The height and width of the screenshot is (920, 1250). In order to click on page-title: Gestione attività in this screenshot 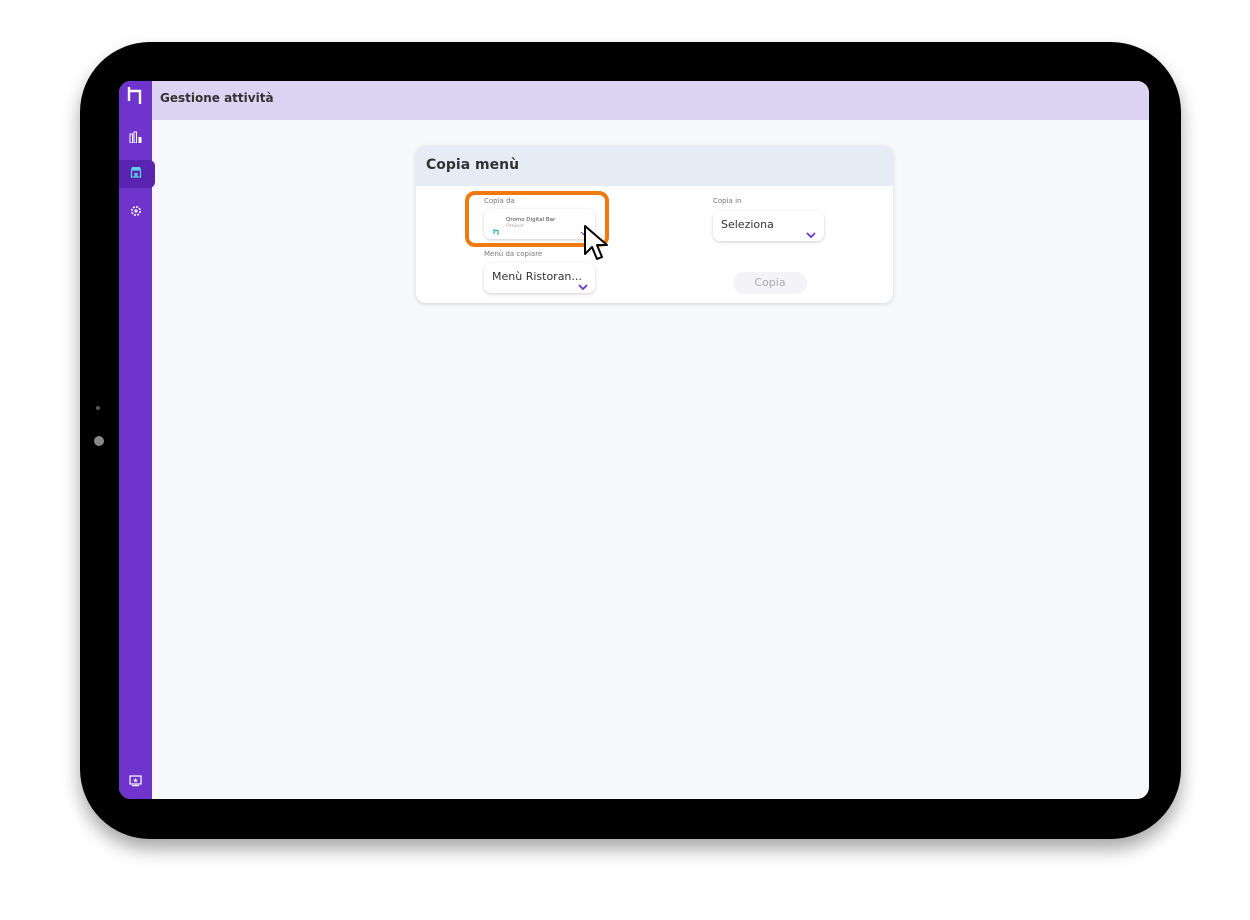, I will do `click(217, 98)`.